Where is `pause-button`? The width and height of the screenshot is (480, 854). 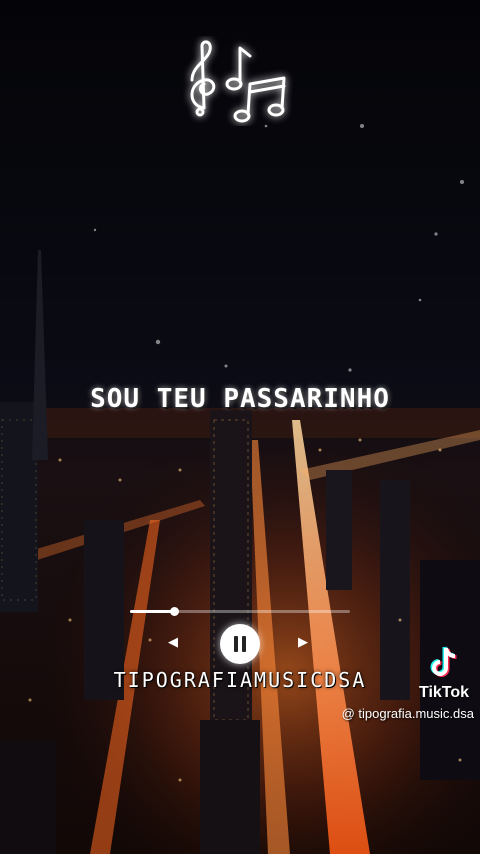
pause-button is located at coordinates (240, 644).